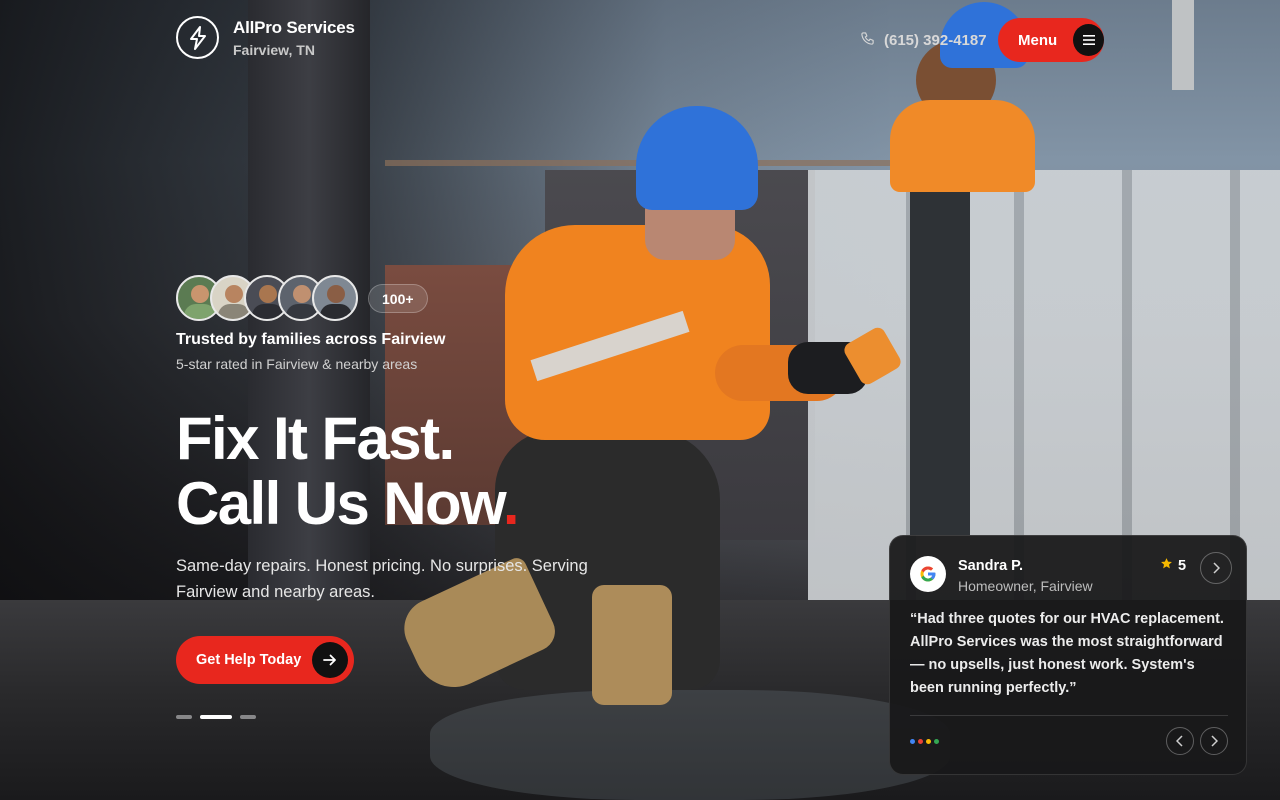 This screenshot has width=1280, height=800. I want to click on headline-line-1: Fix It Fast., so click(315, 438).